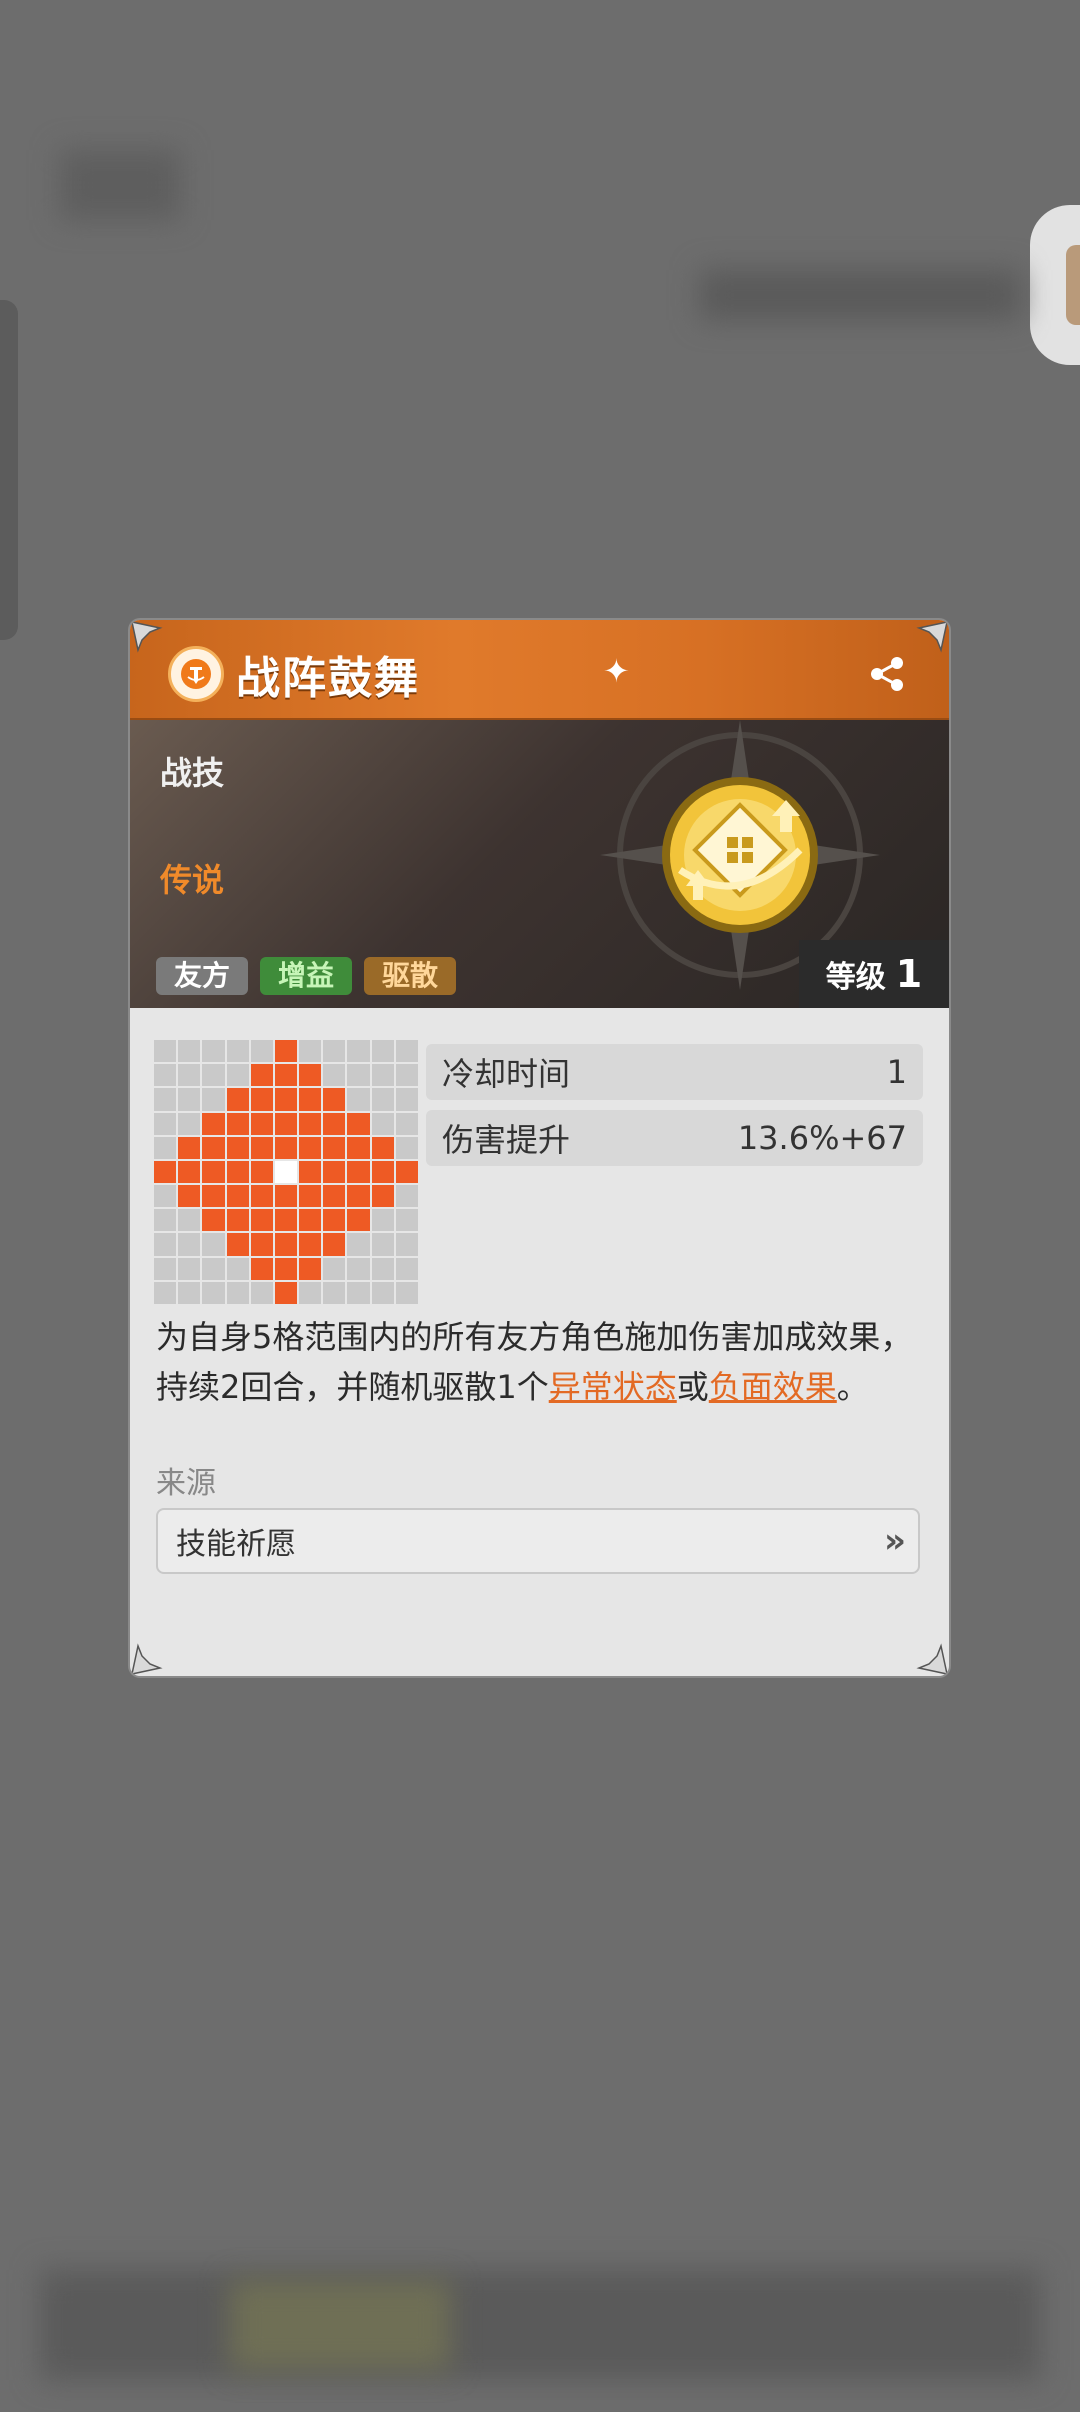  I want to click on status-abnormal-link: 异常状态, so click(613, 1387).